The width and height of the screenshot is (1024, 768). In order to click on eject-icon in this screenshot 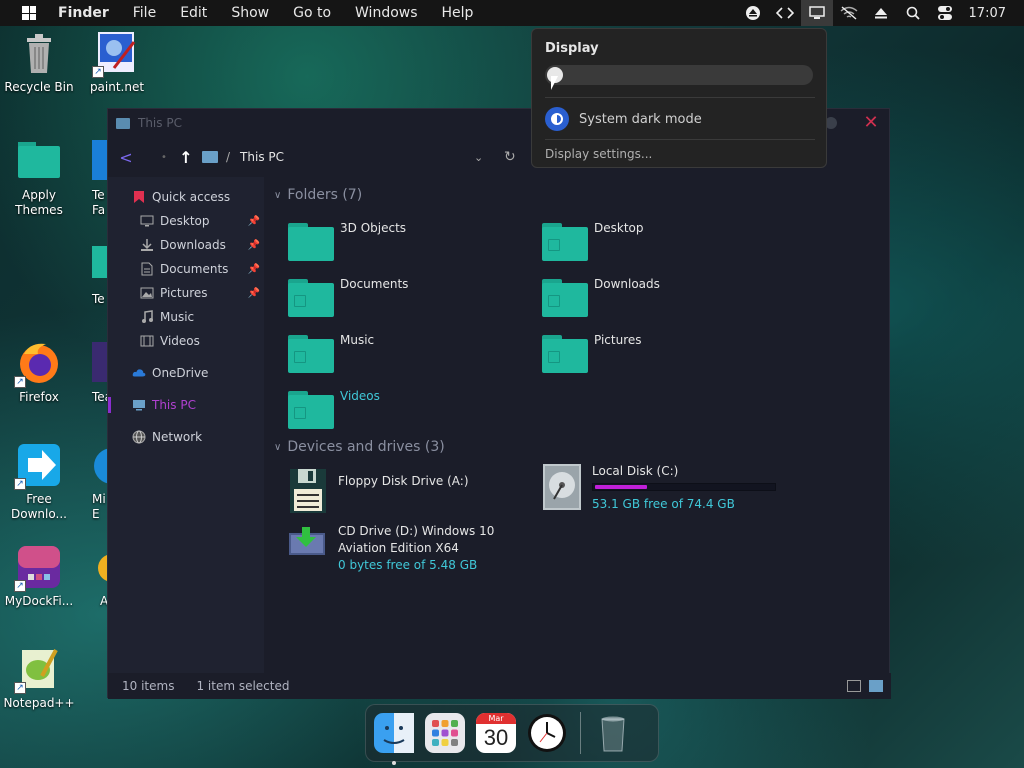, I will do `click(881, 13)`.